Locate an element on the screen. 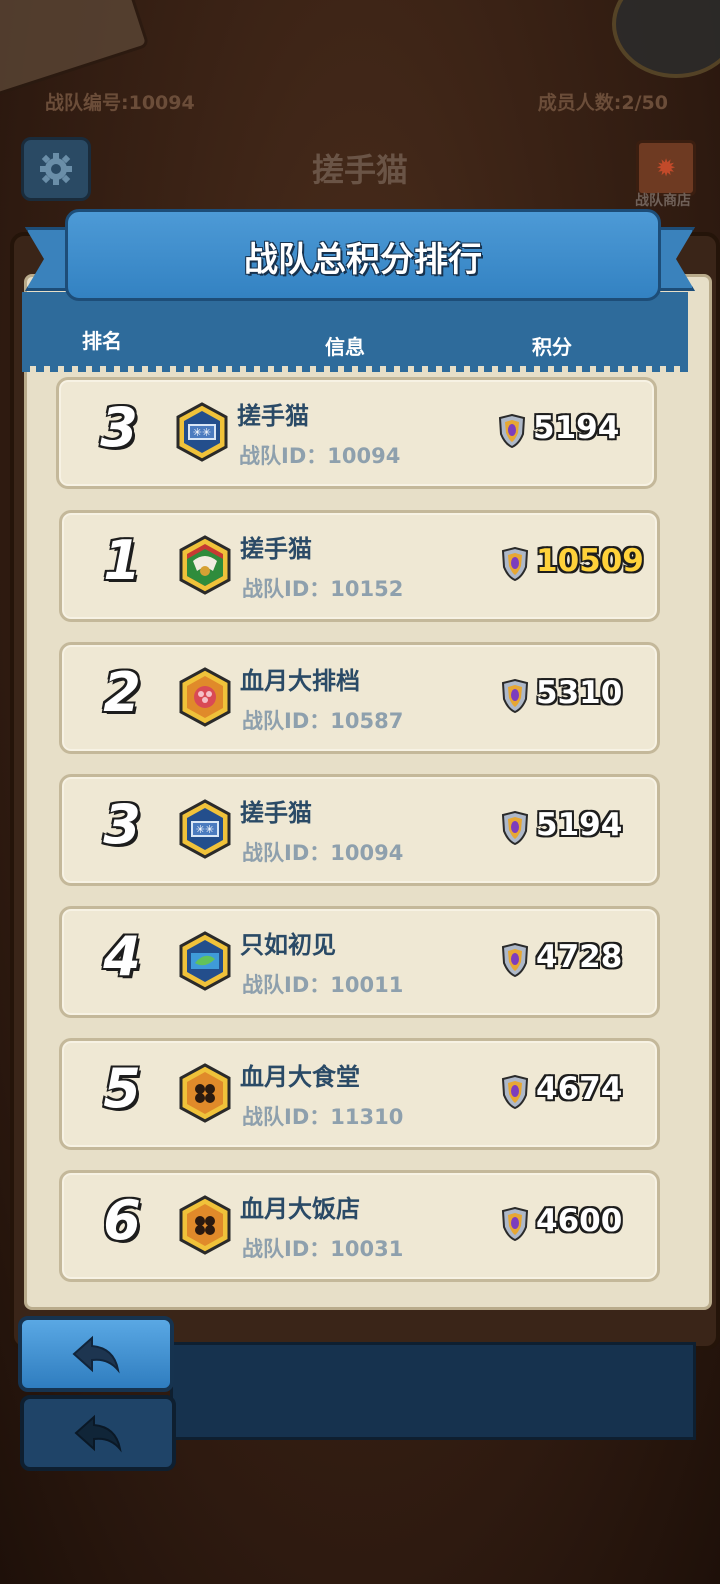 The image size is (720, 1584). team-id: 战队ID：10031 is located at coordinates (323, 1249).